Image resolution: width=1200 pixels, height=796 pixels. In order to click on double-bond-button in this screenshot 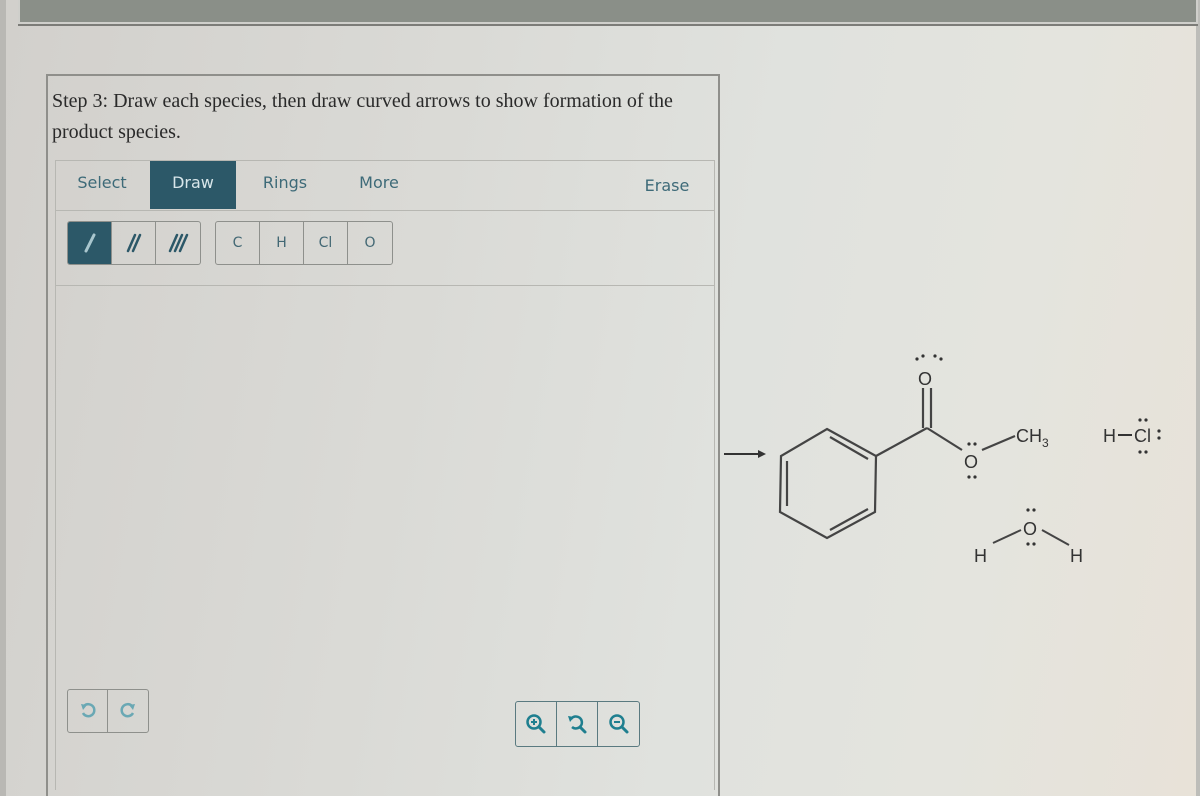, I will do `click(134, 243)`.